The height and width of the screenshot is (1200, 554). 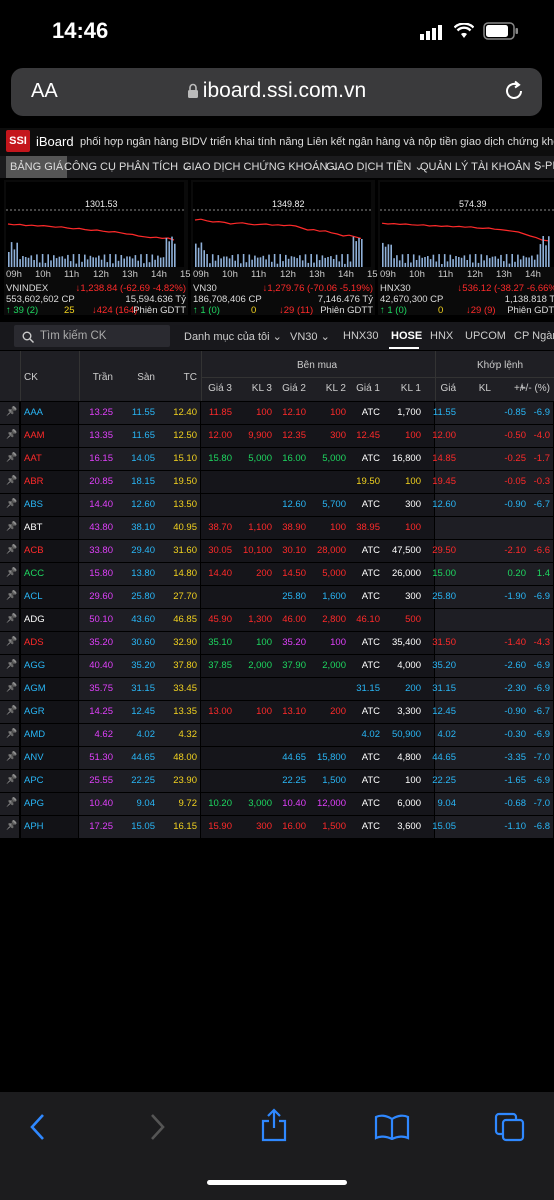 What do you see at coordinates (33, 527) in the screenshot?
I see `cell-sym: ABT` at bounding box center [33, 527].